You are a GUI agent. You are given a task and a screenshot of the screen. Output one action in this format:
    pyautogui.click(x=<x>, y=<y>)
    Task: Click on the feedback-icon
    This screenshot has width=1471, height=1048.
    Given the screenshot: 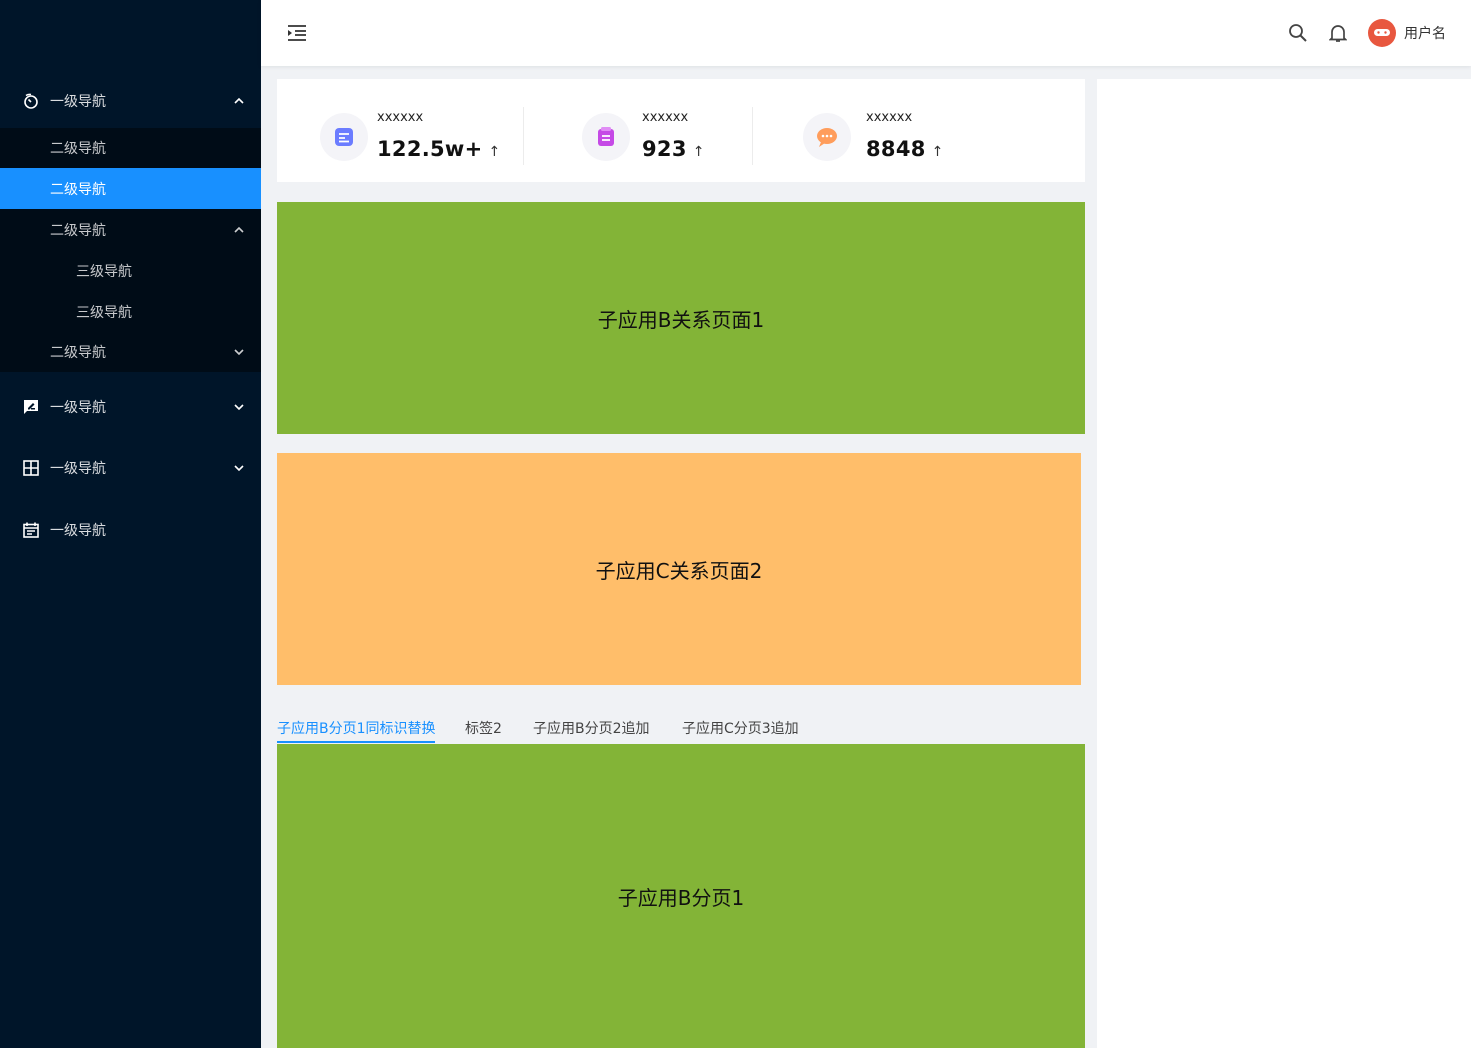 What is the action you would take?
    pyautogui.click(x=31, y=407)
    